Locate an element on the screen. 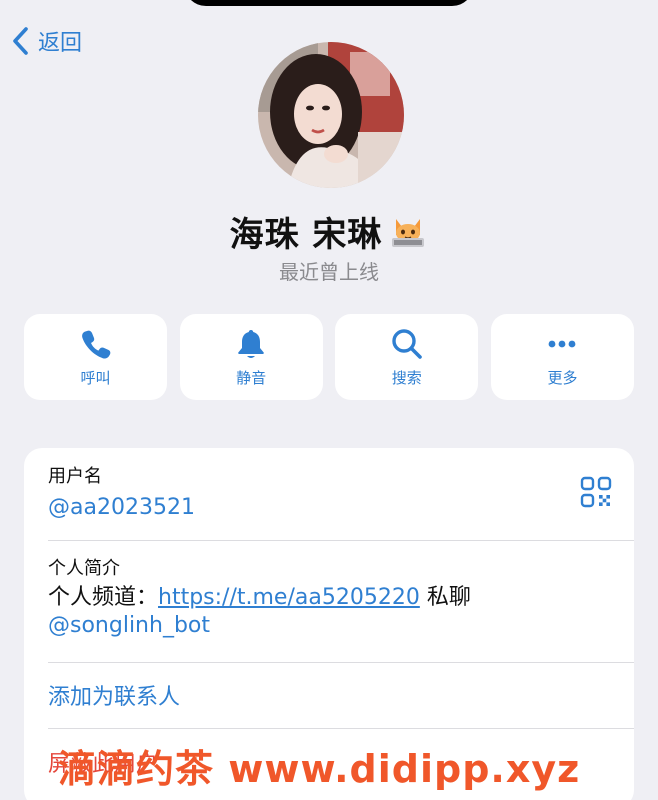  back-label: 返回 is located at coordinates (60, 43).